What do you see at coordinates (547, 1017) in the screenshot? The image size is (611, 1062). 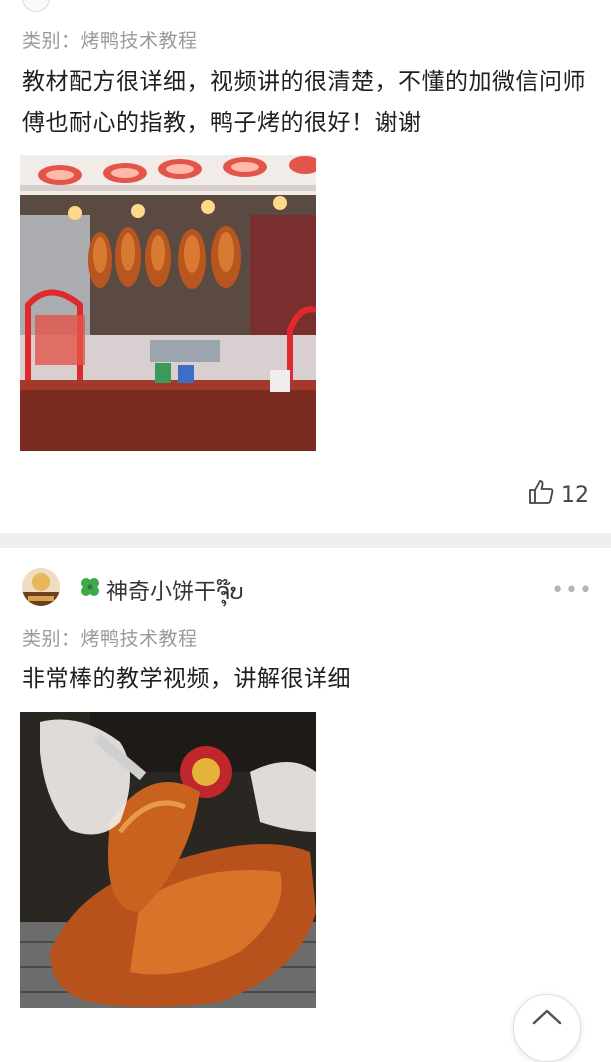 I see `chevron-up-icon` at bounding box center [547, 1017].